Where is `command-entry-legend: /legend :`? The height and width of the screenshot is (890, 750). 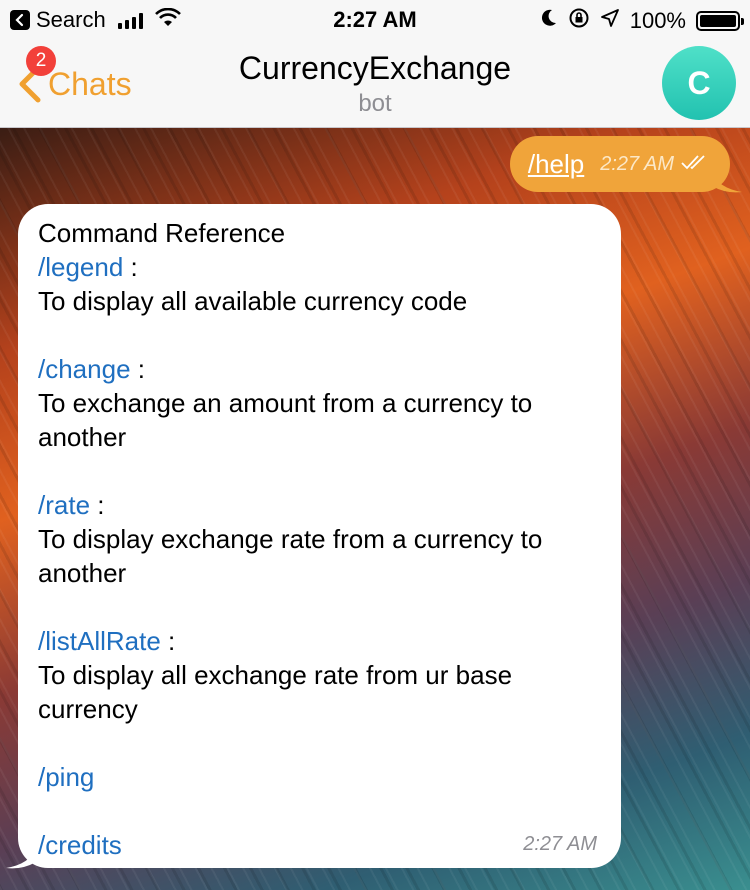 command-entry-legend: /legend : is located at coordinates (319, 267).